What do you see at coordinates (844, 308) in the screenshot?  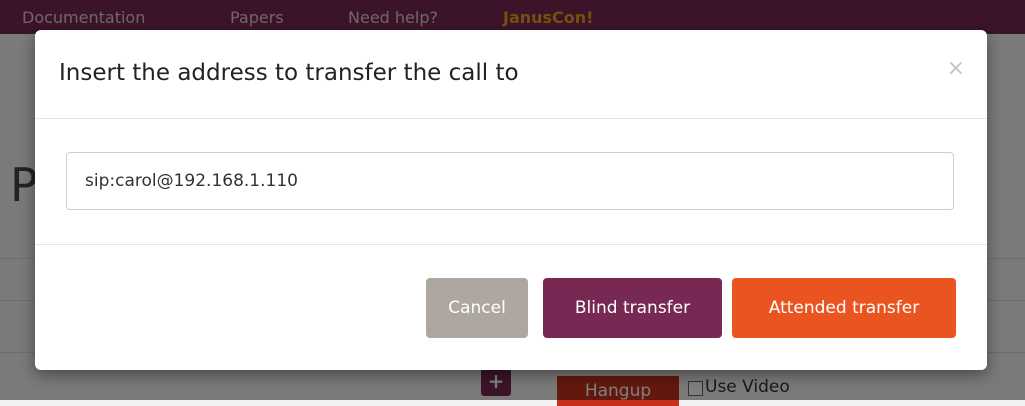 I see `attended-transfer-button: Attended transfer` at bounding box center [844, 308].